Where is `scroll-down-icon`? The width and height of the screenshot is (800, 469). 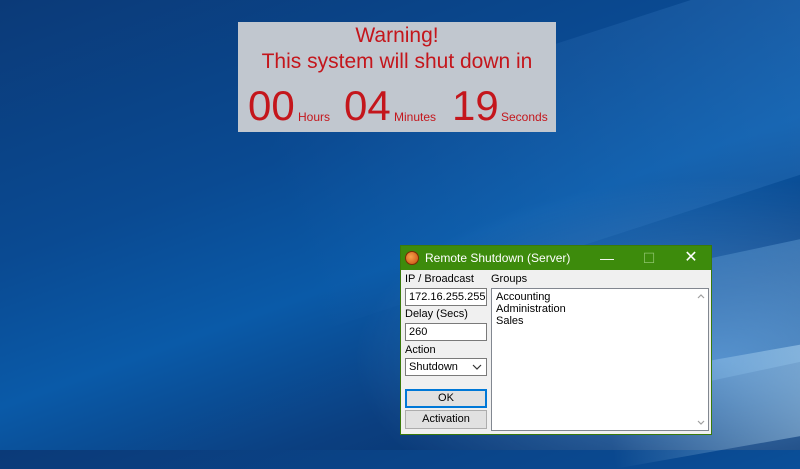 scroll-down-icon is located at coordinates (701, 423).